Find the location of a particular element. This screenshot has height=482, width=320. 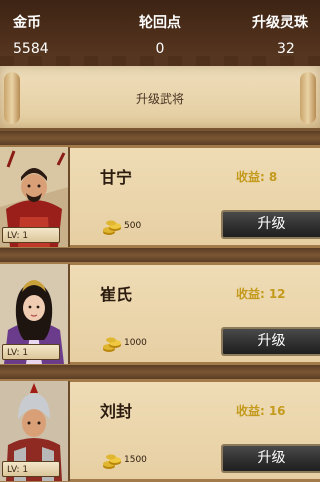

income-value: 12 is located at coordinates (277, 294).